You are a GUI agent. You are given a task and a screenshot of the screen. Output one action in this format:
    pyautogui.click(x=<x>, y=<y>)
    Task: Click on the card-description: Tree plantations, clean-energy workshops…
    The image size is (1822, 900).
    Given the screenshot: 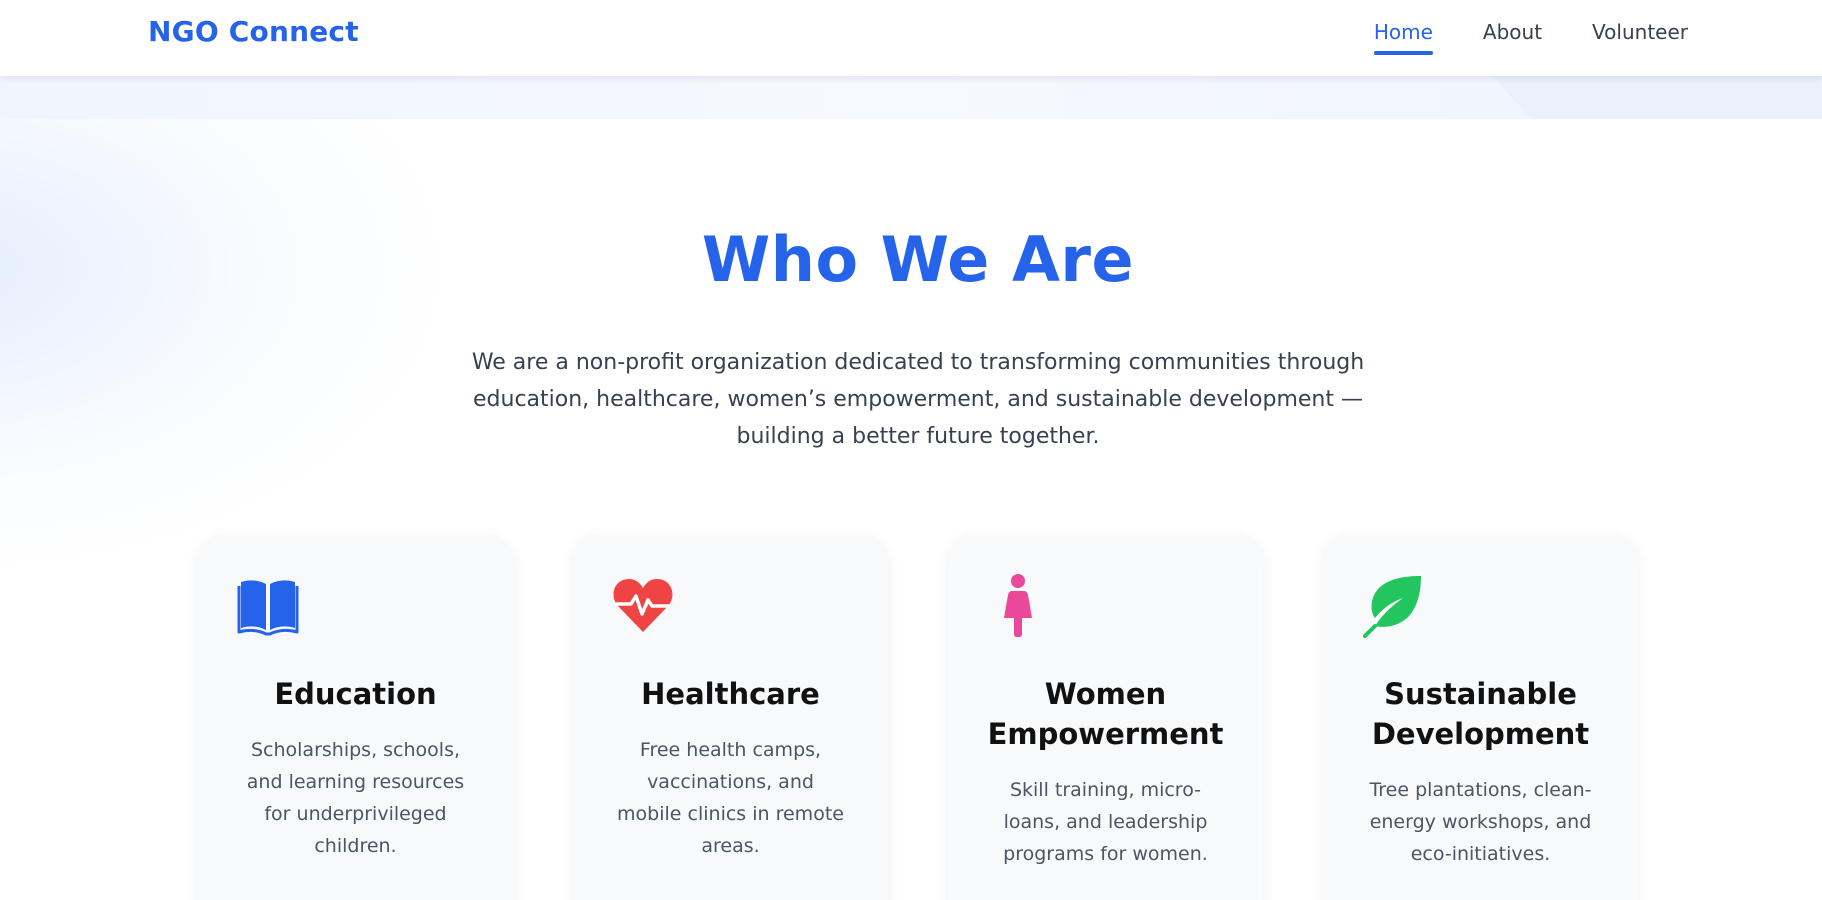 What is the action you would take?
    pyautogui.click(x=1480, y=822)
    